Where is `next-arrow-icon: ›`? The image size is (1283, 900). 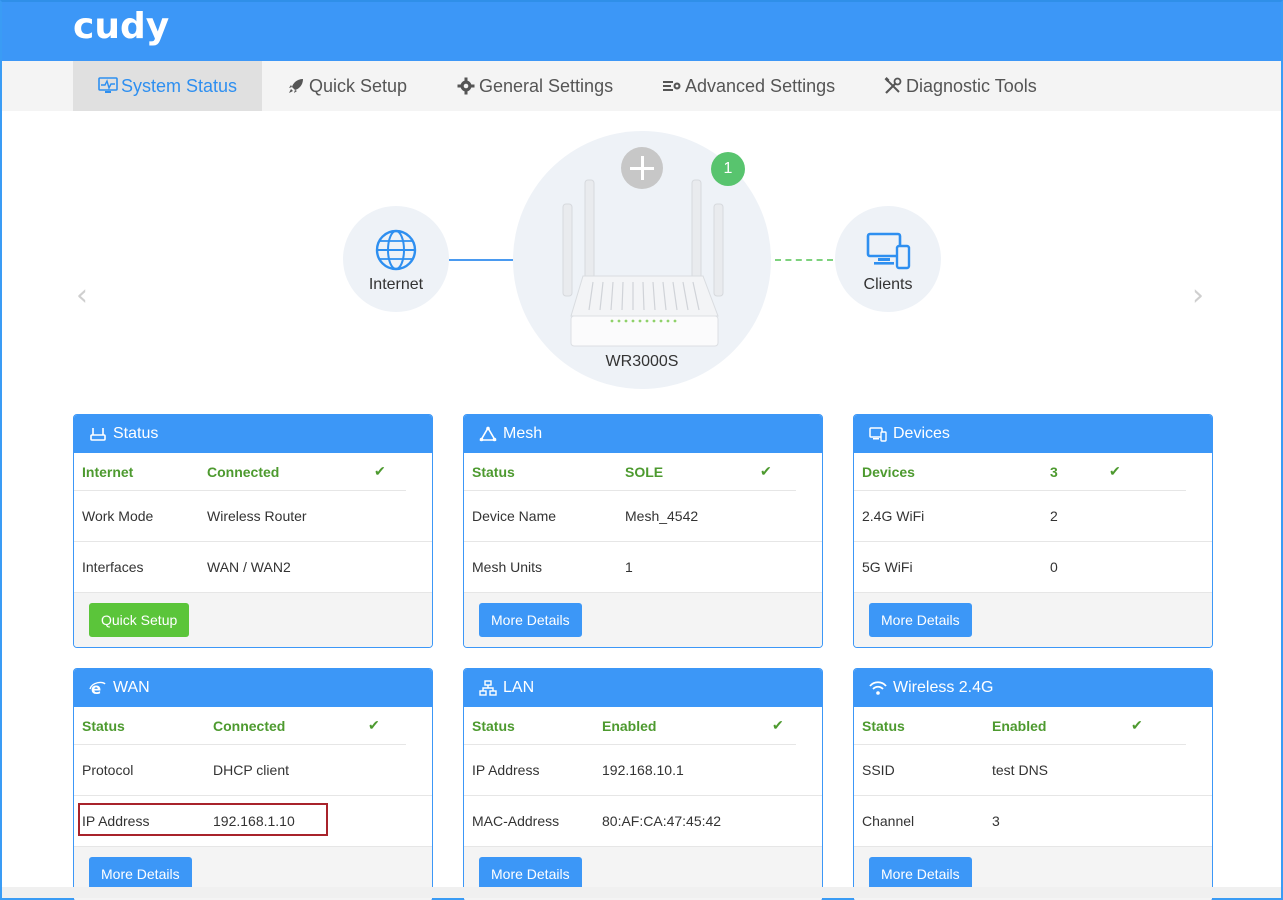
next-arrow-icon: › is located at coordinates (1198, 295).